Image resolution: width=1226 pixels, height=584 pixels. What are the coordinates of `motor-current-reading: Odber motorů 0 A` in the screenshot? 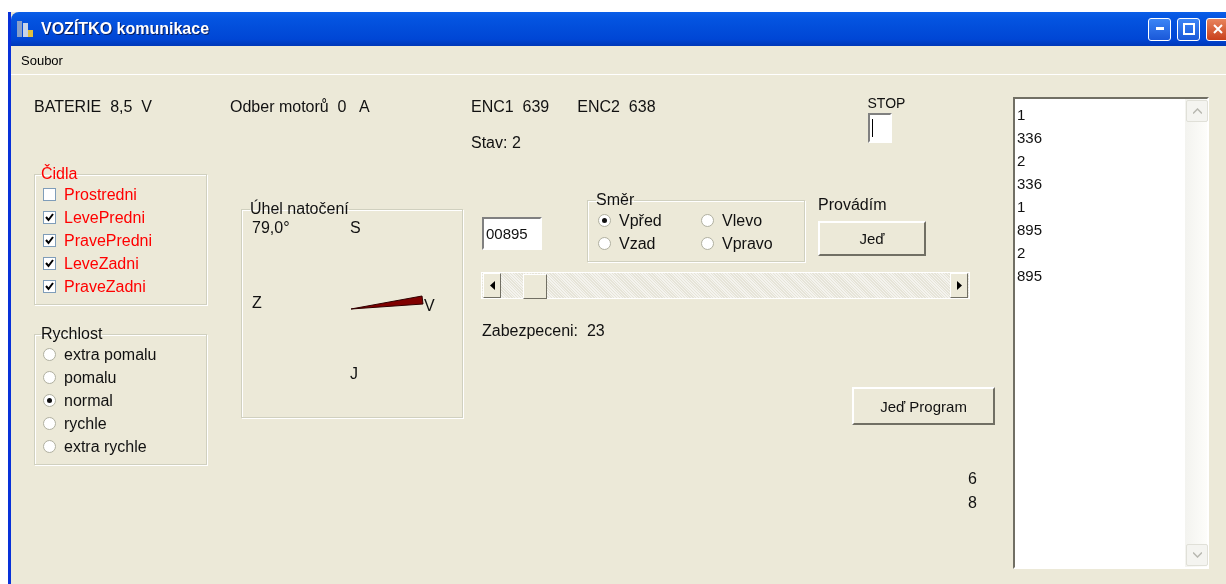 It's located at (300, 107).